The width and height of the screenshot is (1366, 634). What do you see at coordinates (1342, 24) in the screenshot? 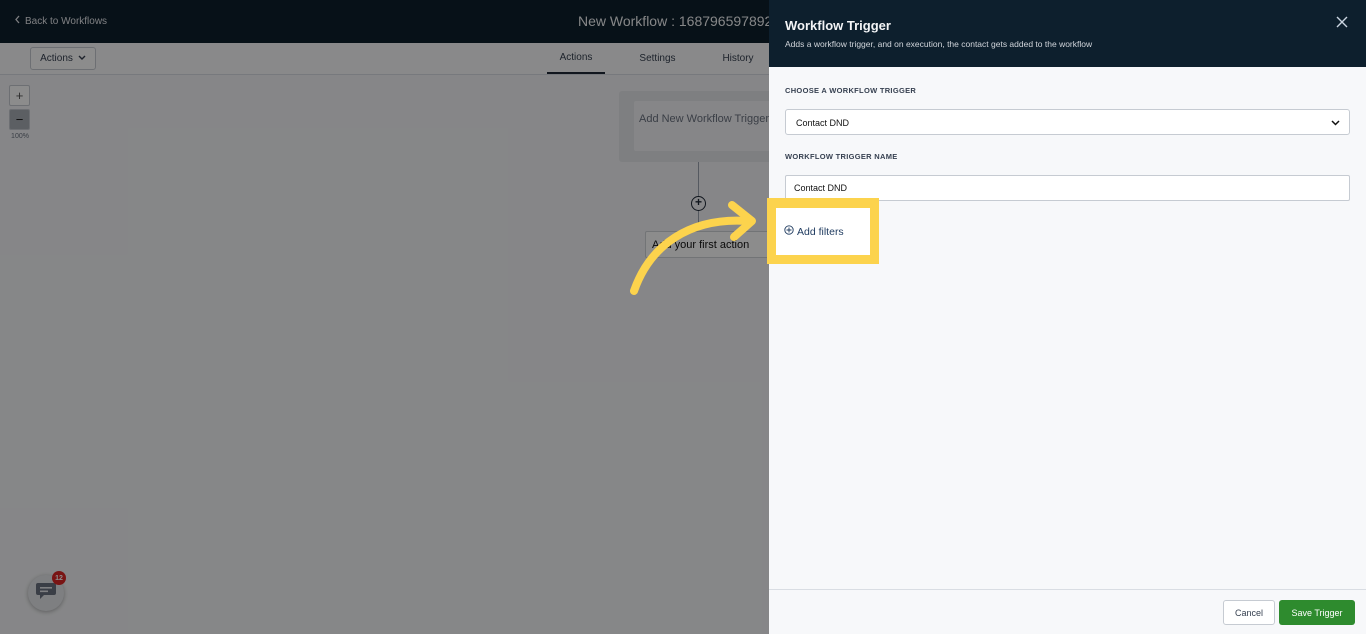
I see `close-icon` at bounding box center [1342, 24].